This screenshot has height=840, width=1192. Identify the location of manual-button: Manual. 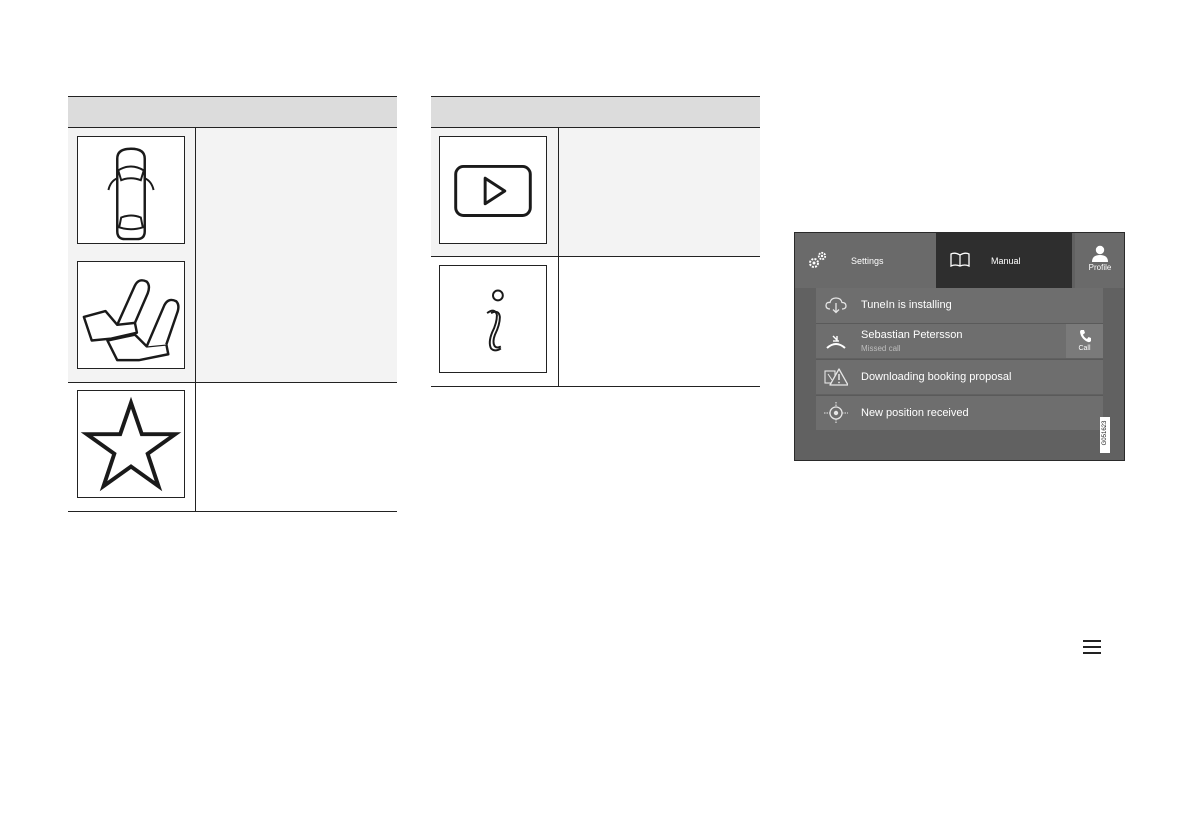
(1004, 260).